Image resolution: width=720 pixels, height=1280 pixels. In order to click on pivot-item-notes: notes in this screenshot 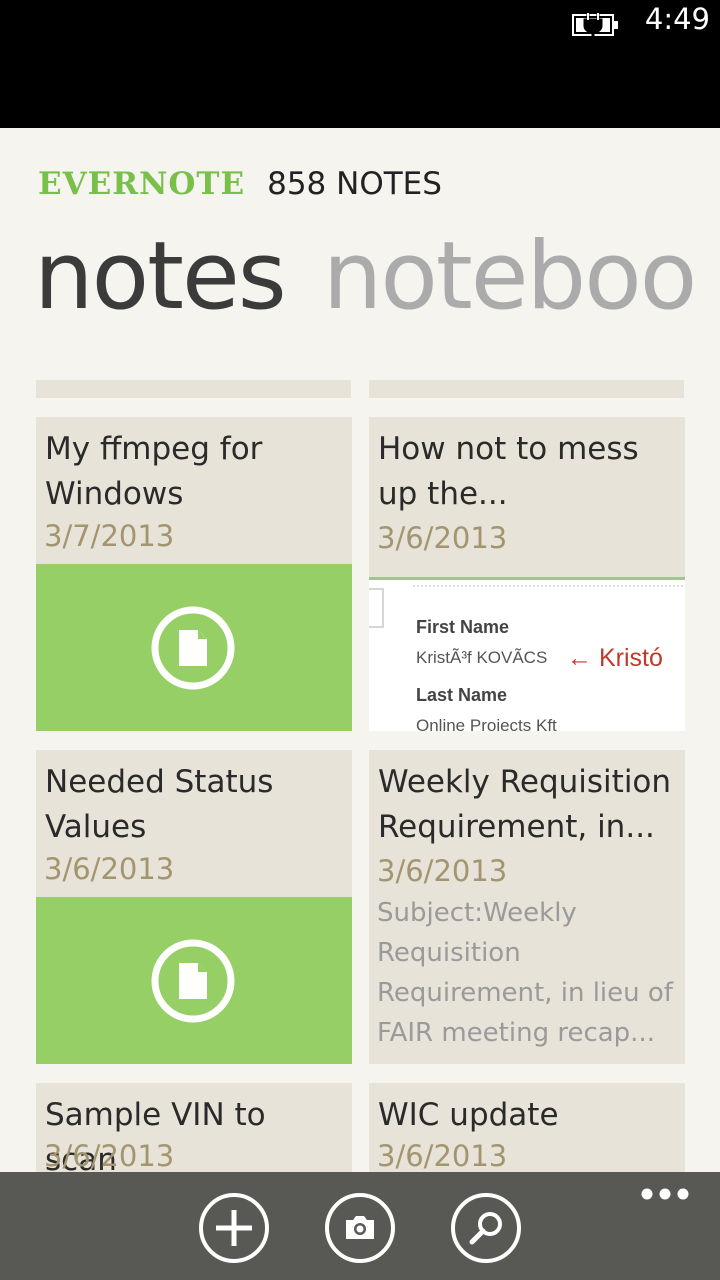, I will do `click(160, 276)`.